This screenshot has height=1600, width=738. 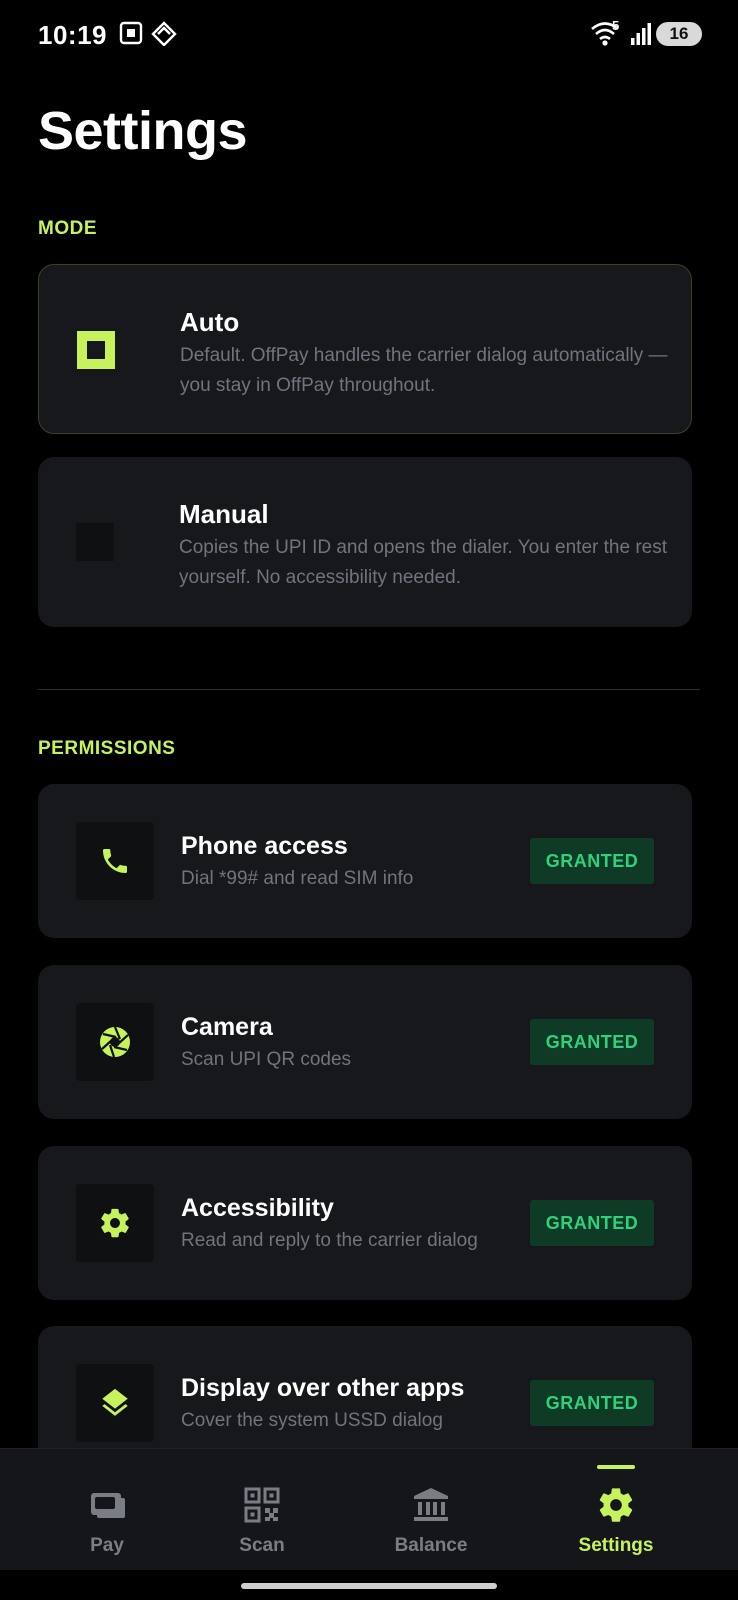 I want to click on permissions-section-label: PERMISSIONS, so click(x=107, y=748).